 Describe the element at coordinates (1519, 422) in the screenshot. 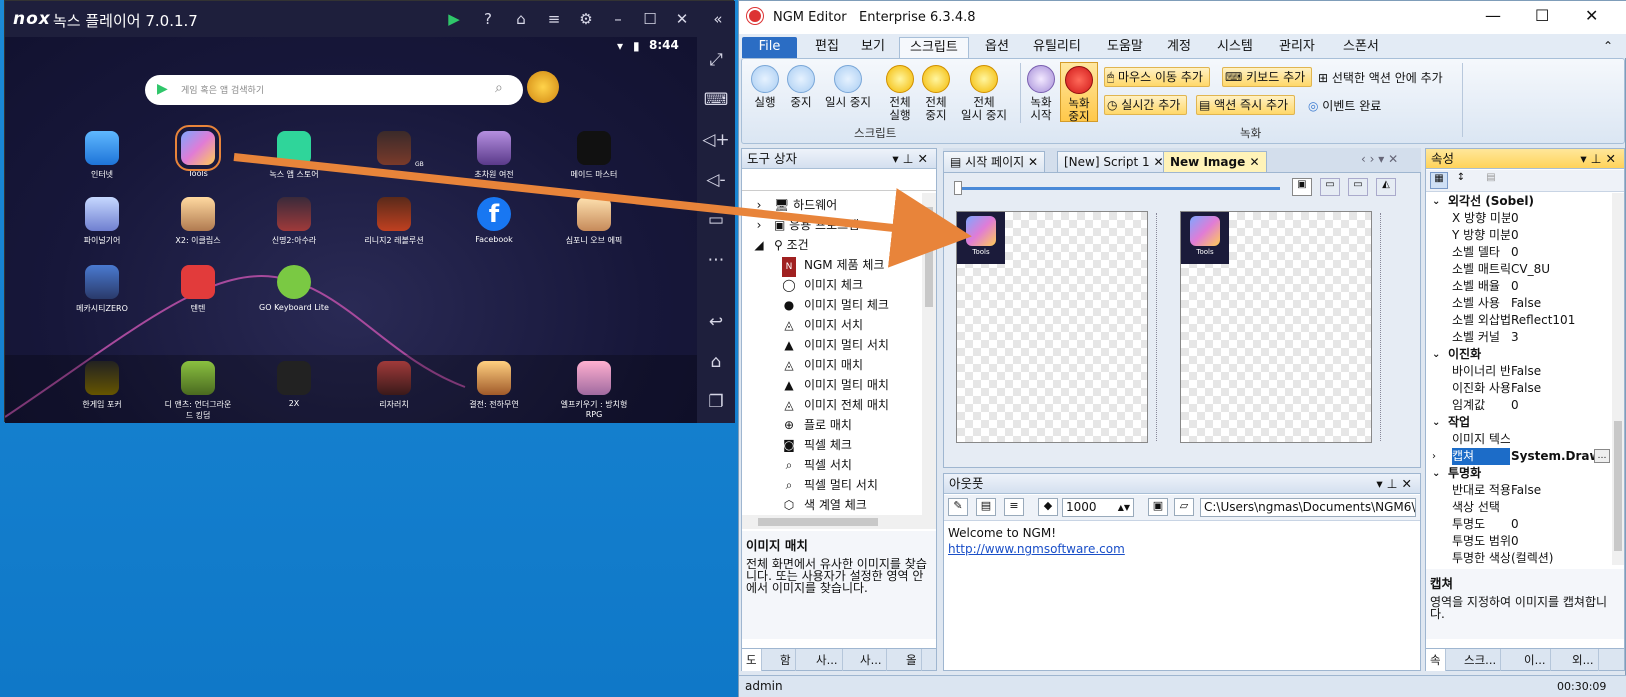

I see `property-category: ⌄ 작업` at that location.